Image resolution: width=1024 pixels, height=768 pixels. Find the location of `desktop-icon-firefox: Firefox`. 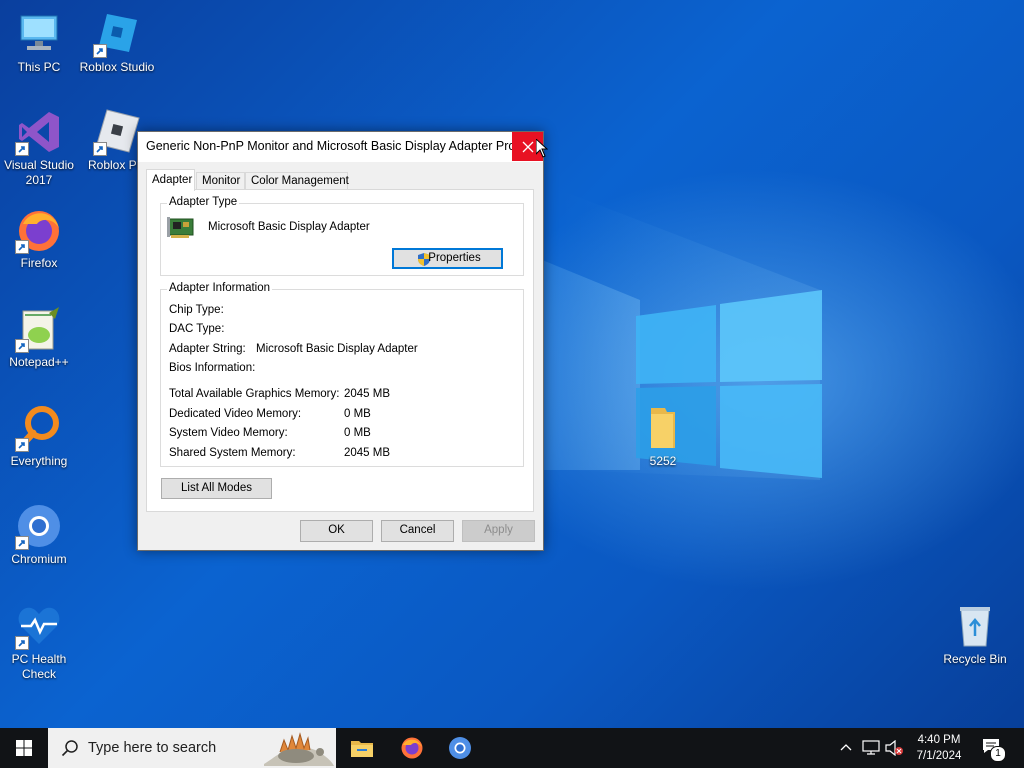

desktop-icon-firefox: Firefox is located at coordinates (39, 238).